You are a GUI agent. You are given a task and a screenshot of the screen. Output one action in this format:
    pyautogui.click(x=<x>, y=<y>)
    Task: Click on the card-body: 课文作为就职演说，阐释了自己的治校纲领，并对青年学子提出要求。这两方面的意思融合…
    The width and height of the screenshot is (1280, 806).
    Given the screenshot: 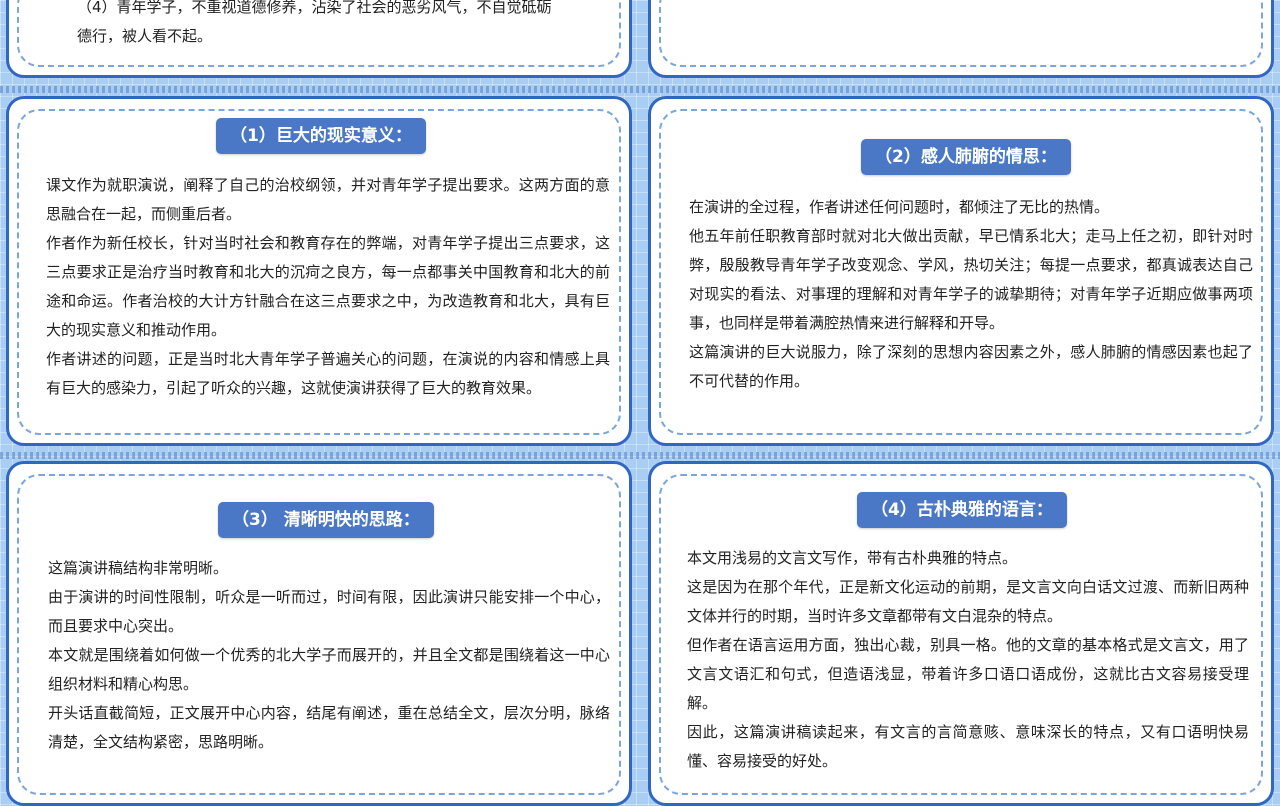 What is the action you would take?
    pyautogui.click(x=328, y=287)
    